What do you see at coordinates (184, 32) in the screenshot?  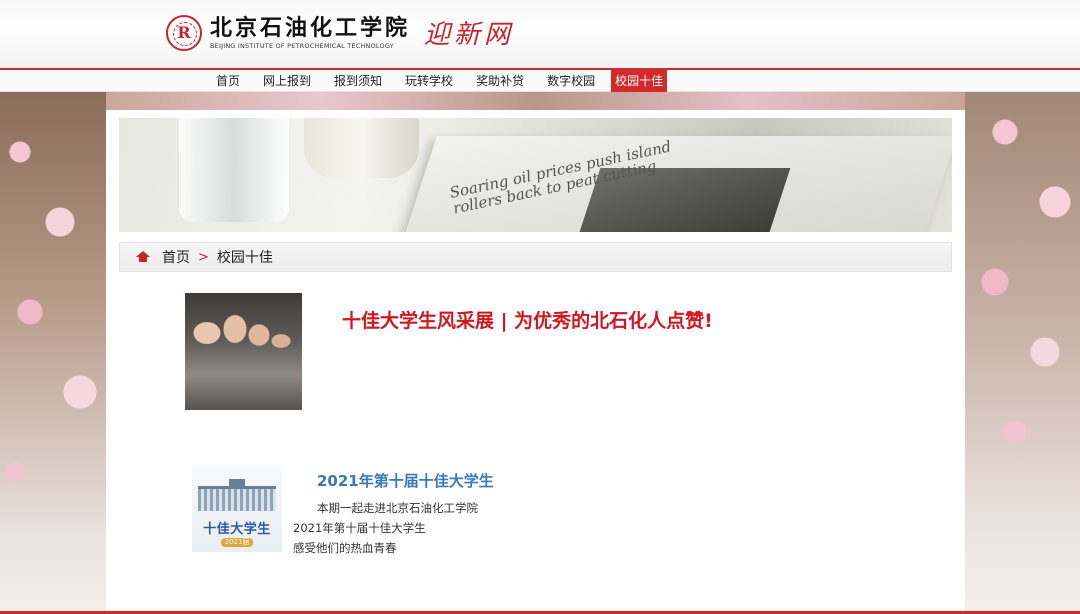 I see `school-seal-icon` at bounding box center [184, 32].